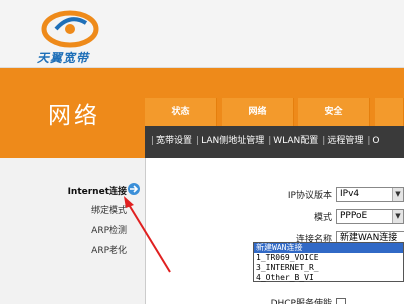 The width and height of the screenshot is (404, 304). I want to click on tab-security: 安全, so click(334, 112).